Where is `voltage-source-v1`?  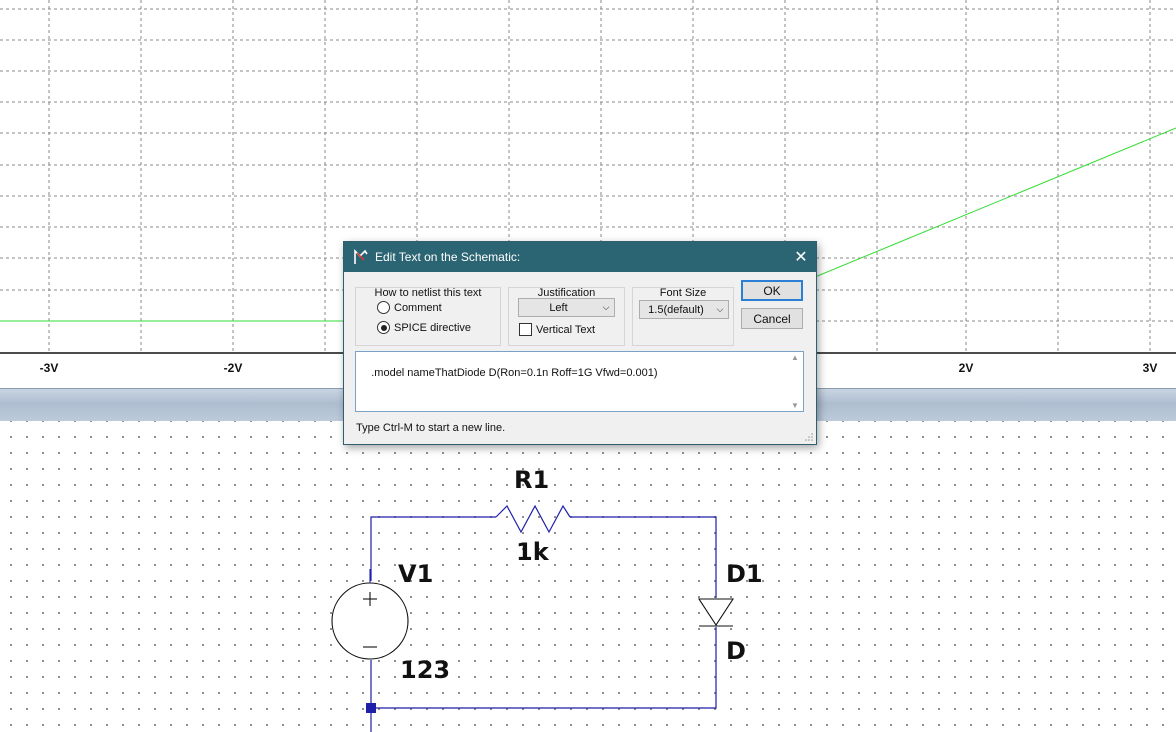
voltage-source-v1 is located at coordinates (370, 614).